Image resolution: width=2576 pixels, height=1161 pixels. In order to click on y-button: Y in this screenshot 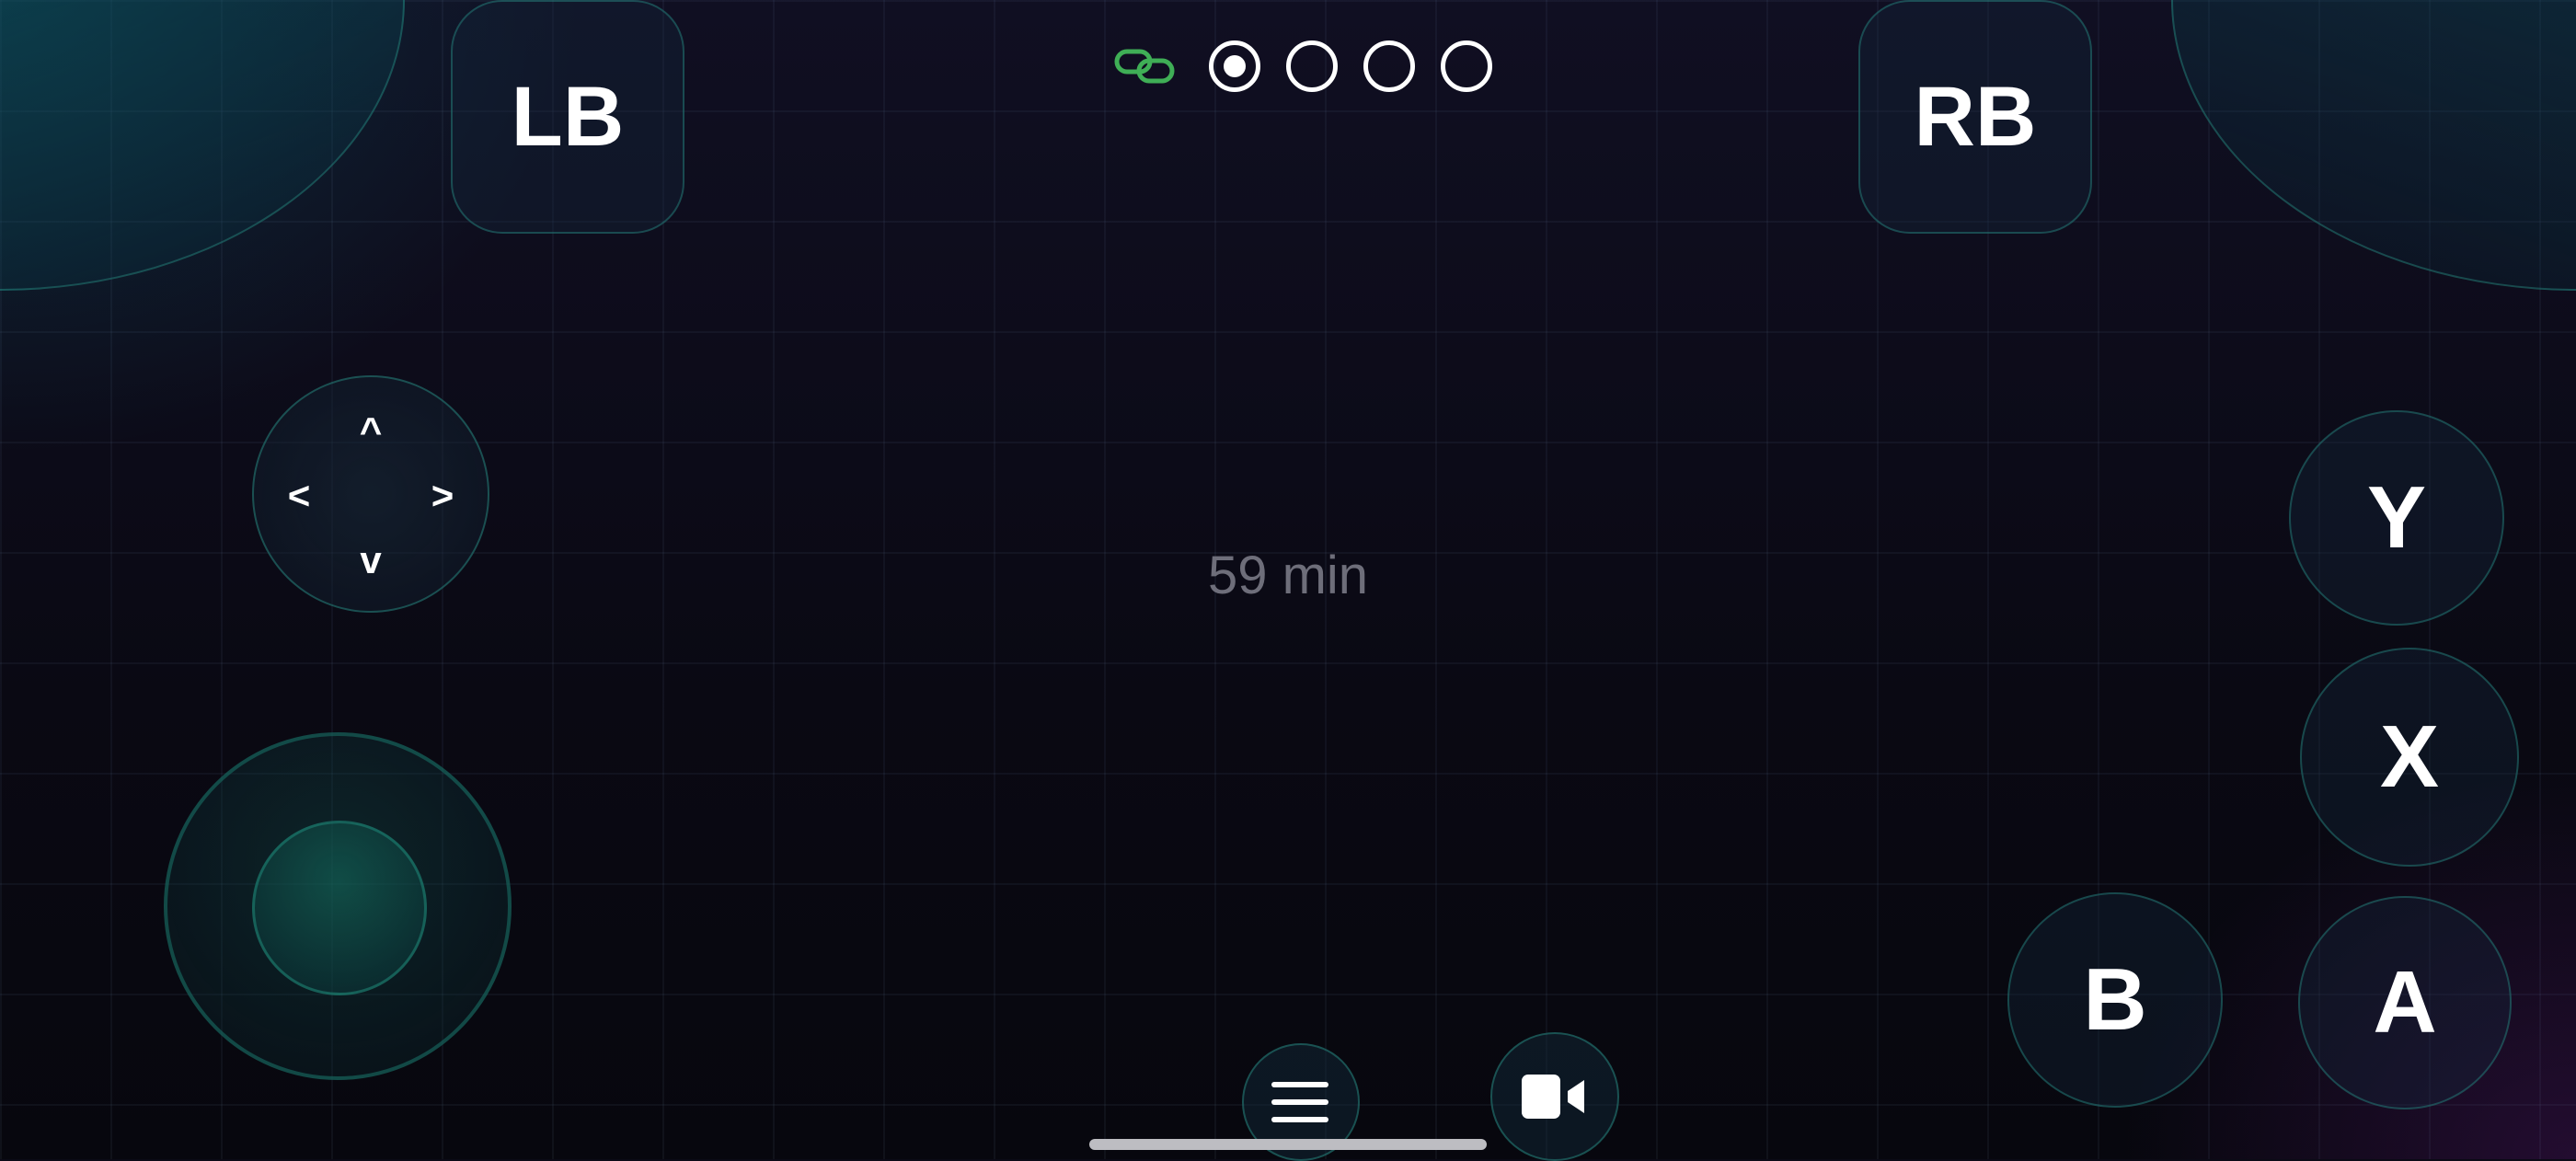, I will do `click(2396, 518)`.